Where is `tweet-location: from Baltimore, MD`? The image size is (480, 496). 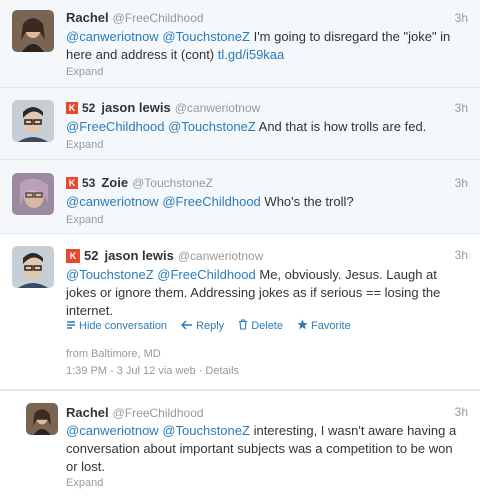 tweet-location: from Baltimore, MD is located at coordinates (113, 354).